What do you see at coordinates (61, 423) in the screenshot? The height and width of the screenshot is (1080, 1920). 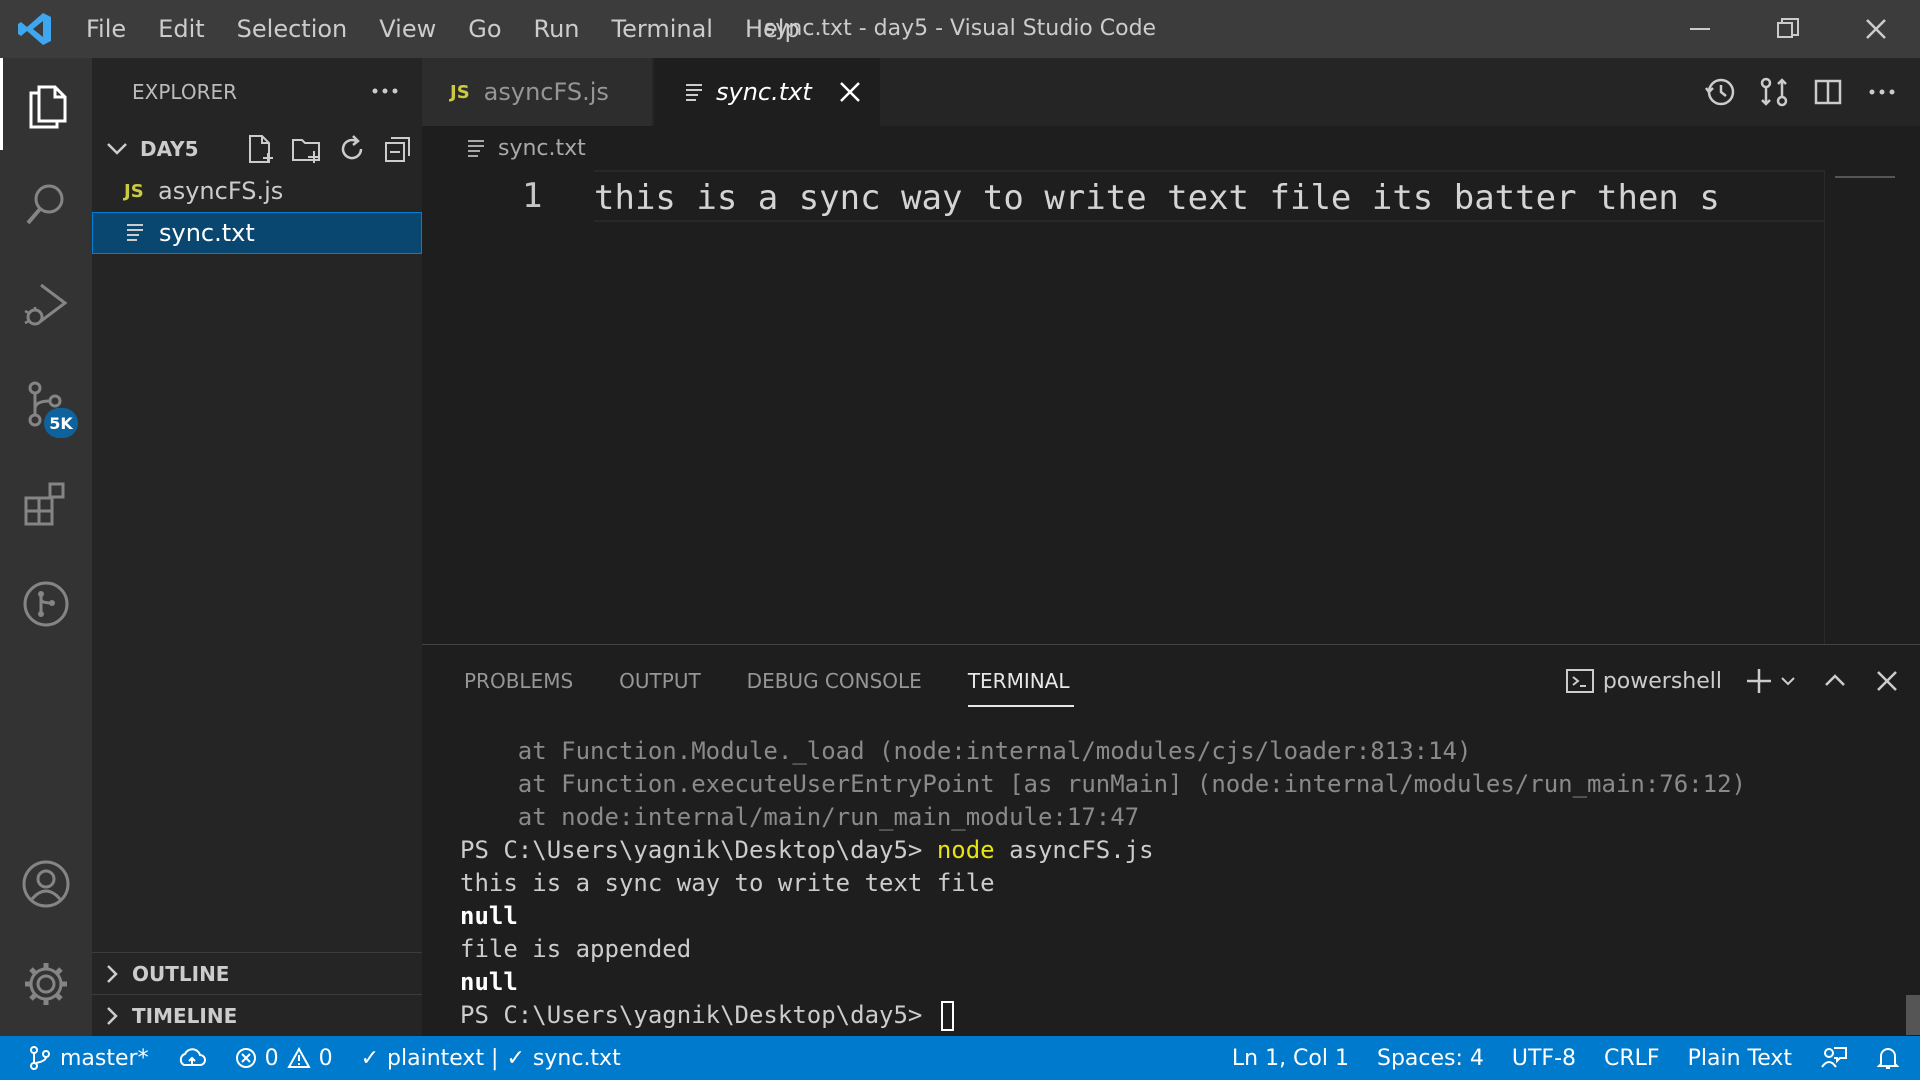 I see `source-control-badge: 5K` at bounding box center [61, 423].